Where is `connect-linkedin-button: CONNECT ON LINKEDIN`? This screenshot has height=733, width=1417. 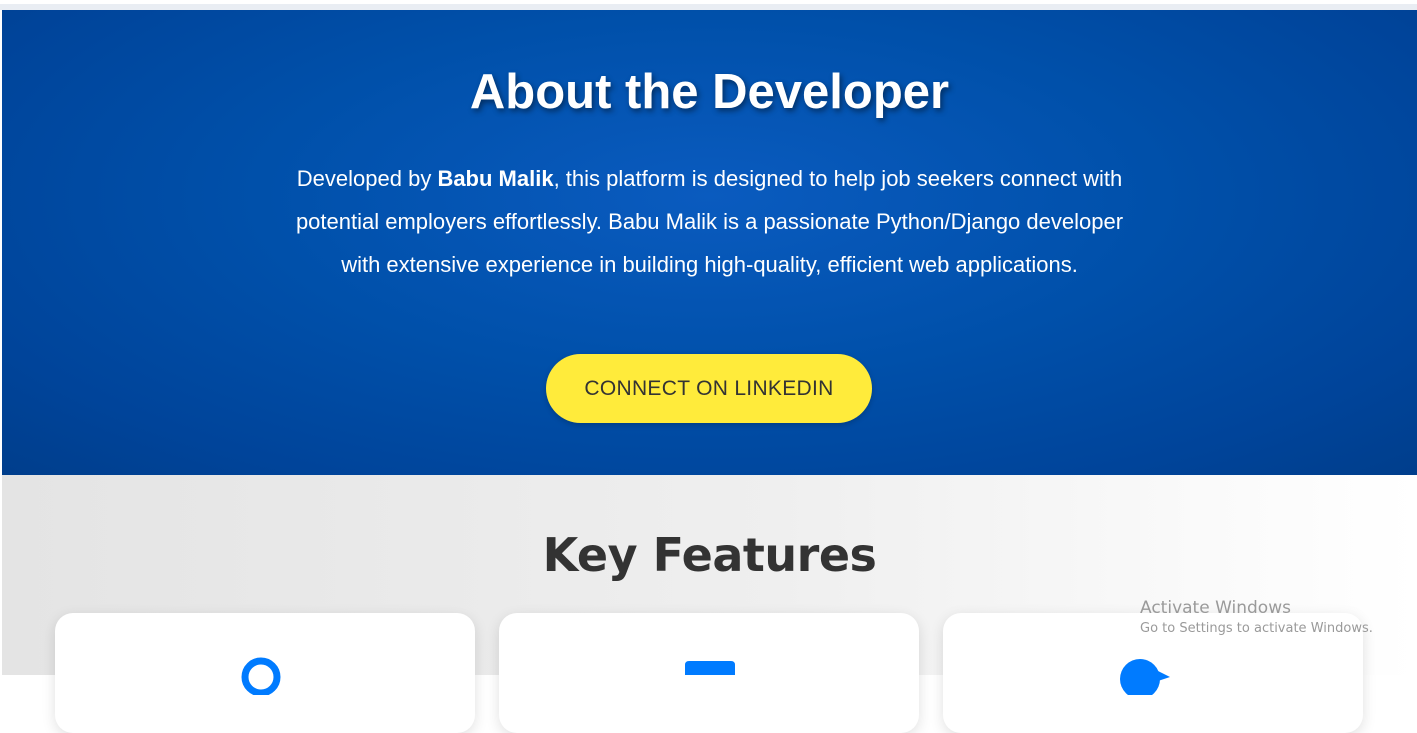 connect-linkedin-button: CONNECT ON LINKEDIN is located at coordinates (709, 388).